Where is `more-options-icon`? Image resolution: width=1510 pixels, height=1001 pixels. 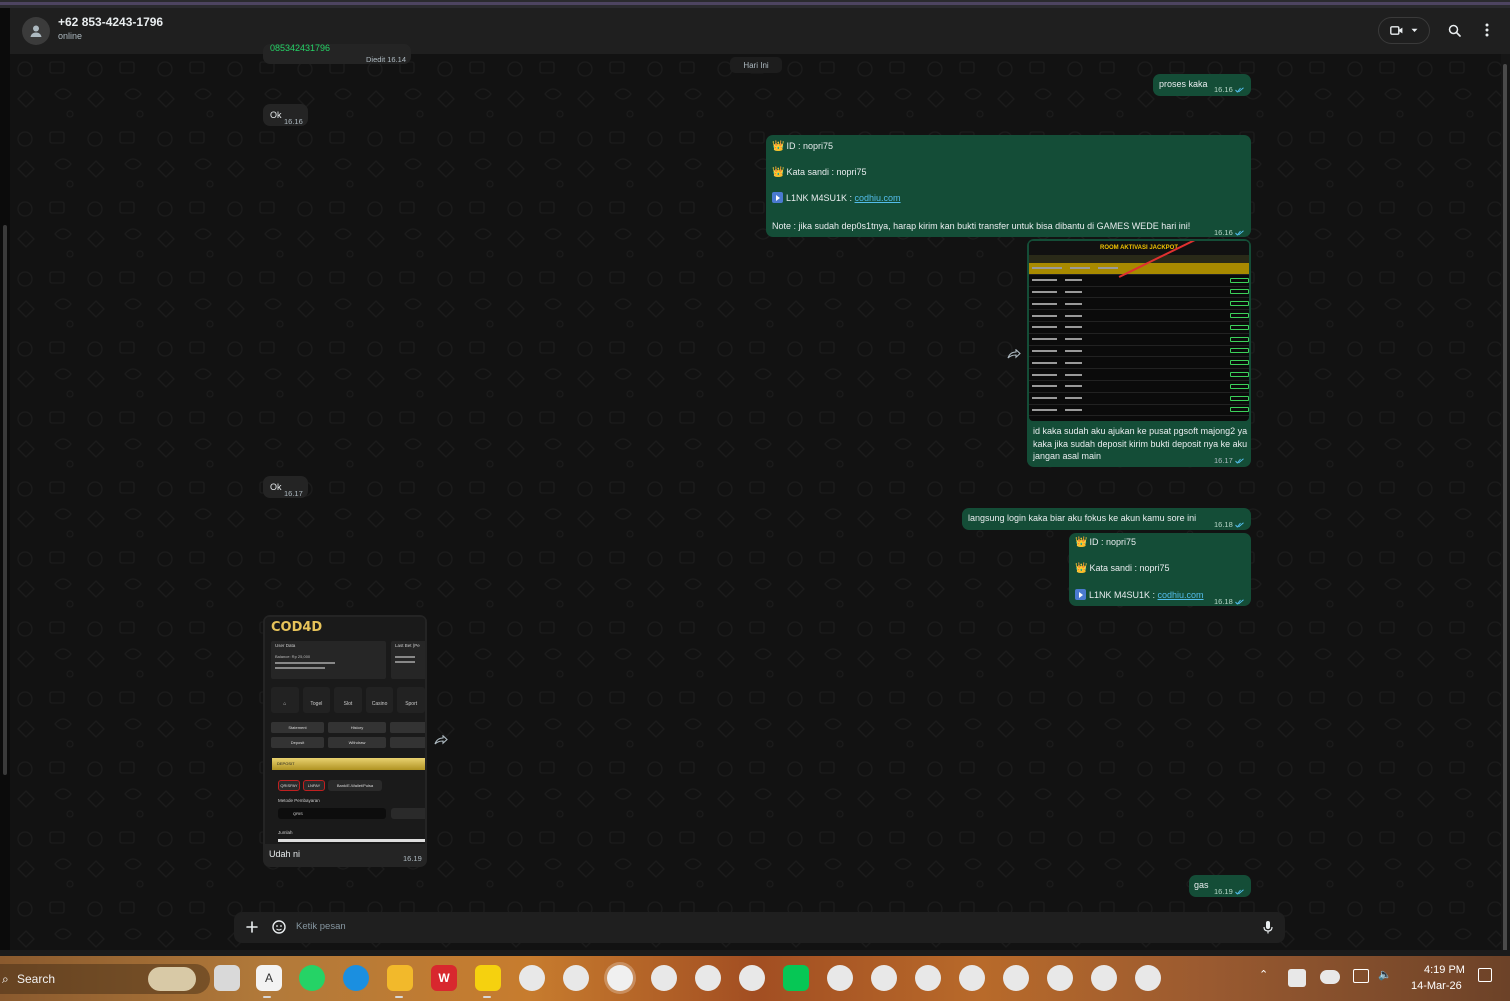
more-options-icon is located at coordinates (1487, 30).